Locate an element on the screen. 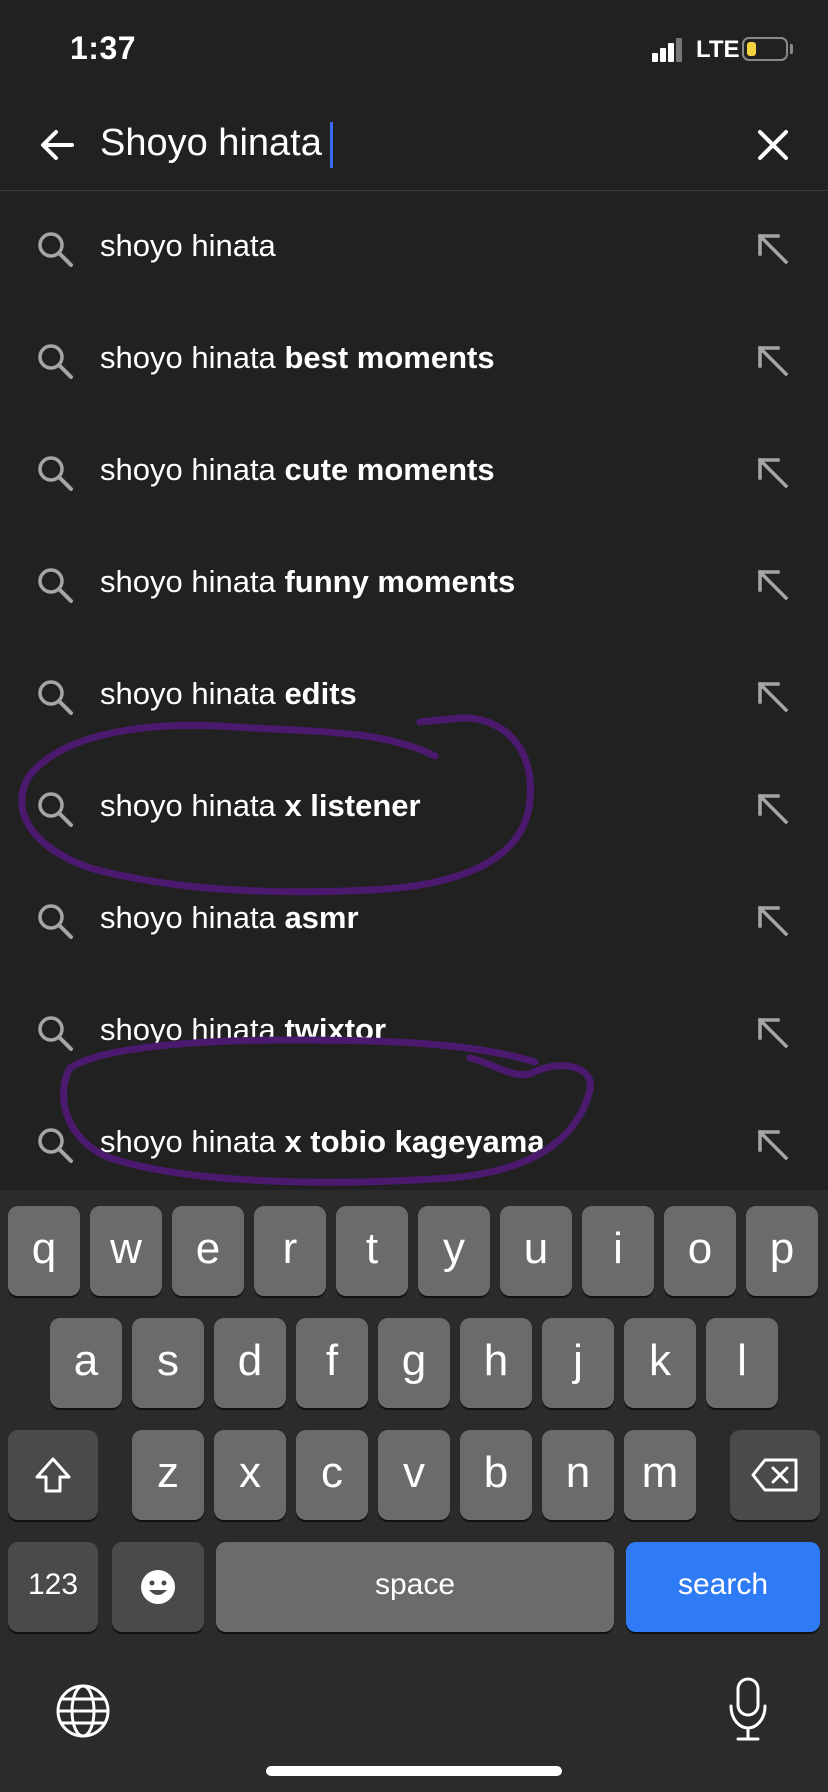  suggestion-suffix: x listener is located at coordinates (352, 805).